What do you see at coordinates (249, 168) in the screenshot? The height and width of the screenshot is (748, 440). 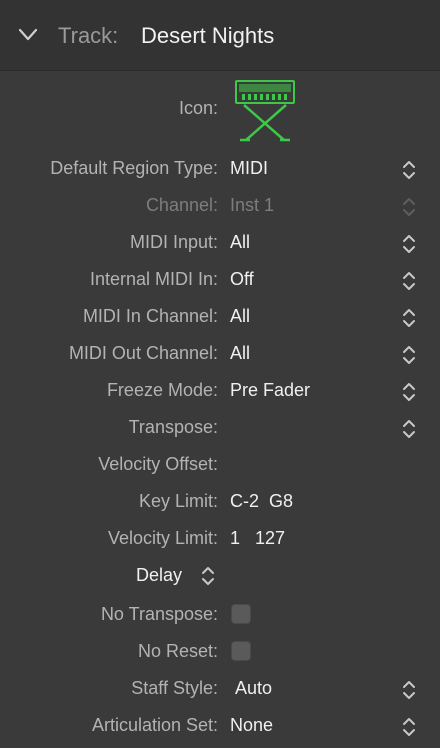 I see `default-region-type-value: MIDI` at bounding box center [249, 168].